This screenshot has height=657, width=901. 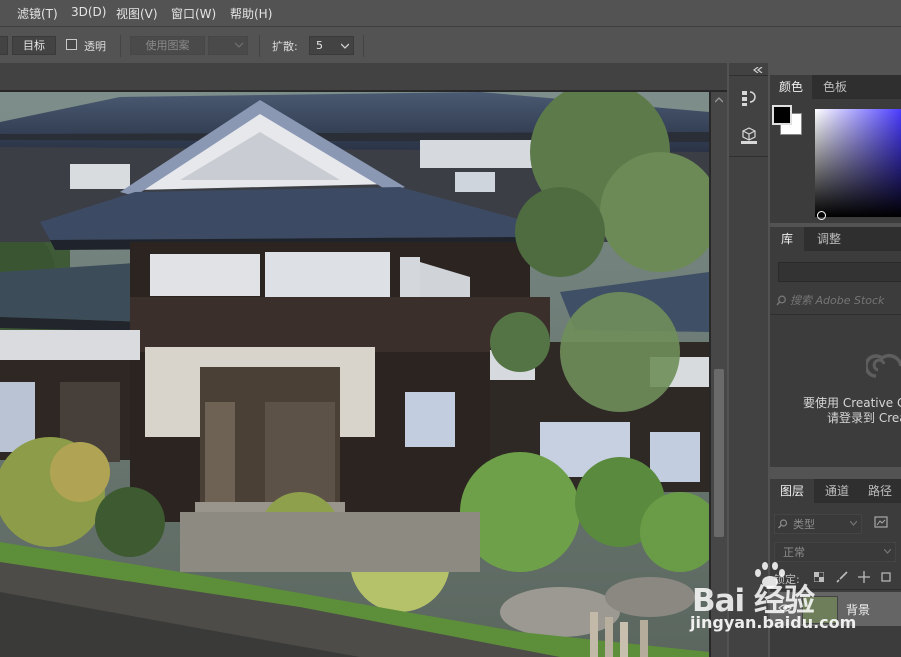 I want to click on tab-paths: 路径, so click(x=880, y=491).